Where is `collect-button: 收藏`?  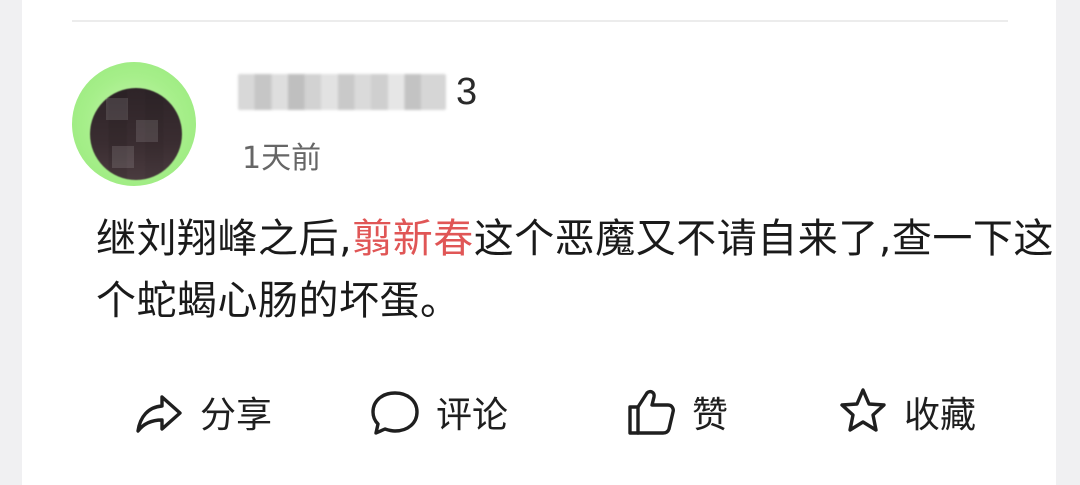 collect-button: 收藏 is located at coordinates (906, 412).